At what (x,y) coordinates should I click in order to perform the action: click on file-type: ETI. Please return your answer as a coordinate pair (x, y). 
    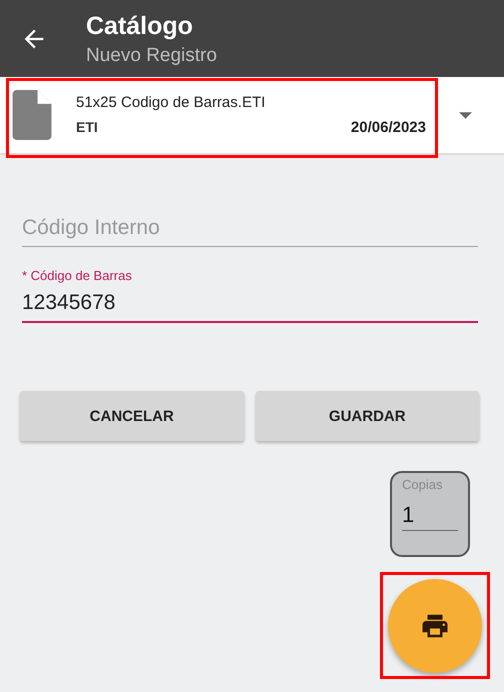
    Looking at the image, I should click on (87, 127).